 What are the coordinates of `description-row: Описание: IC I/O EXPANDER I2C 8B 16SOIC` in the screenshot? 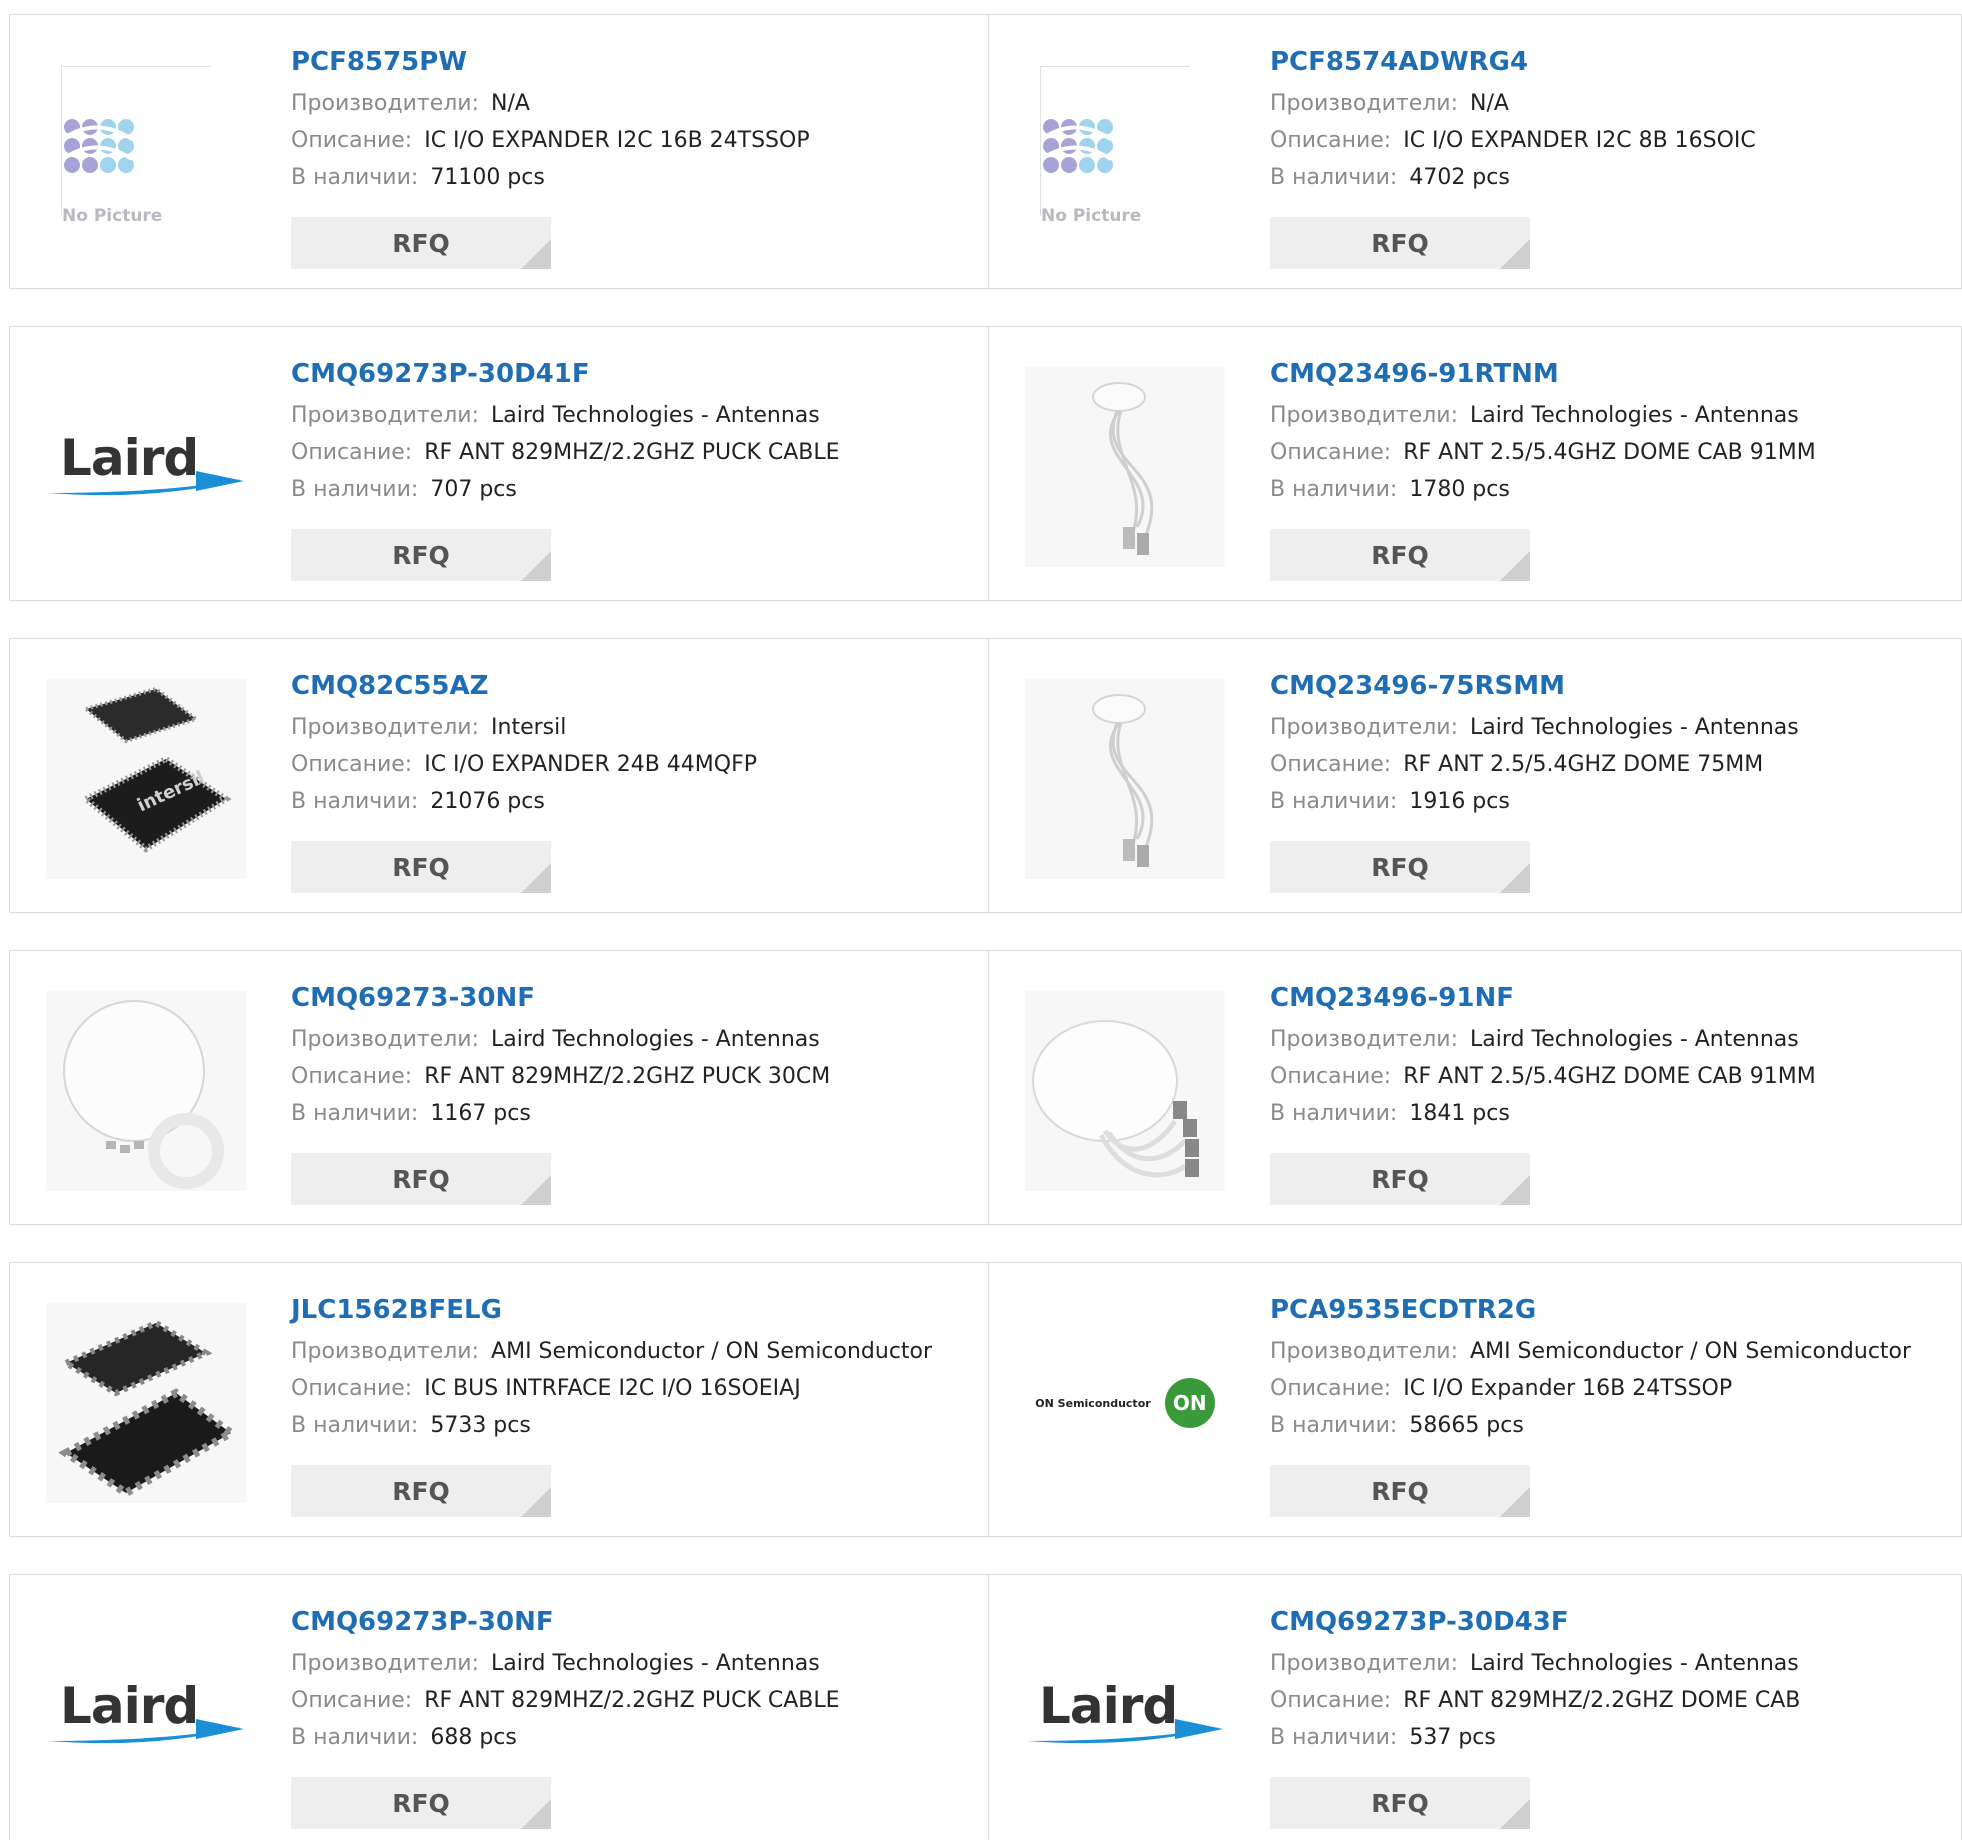 It's located at (1513, 140).